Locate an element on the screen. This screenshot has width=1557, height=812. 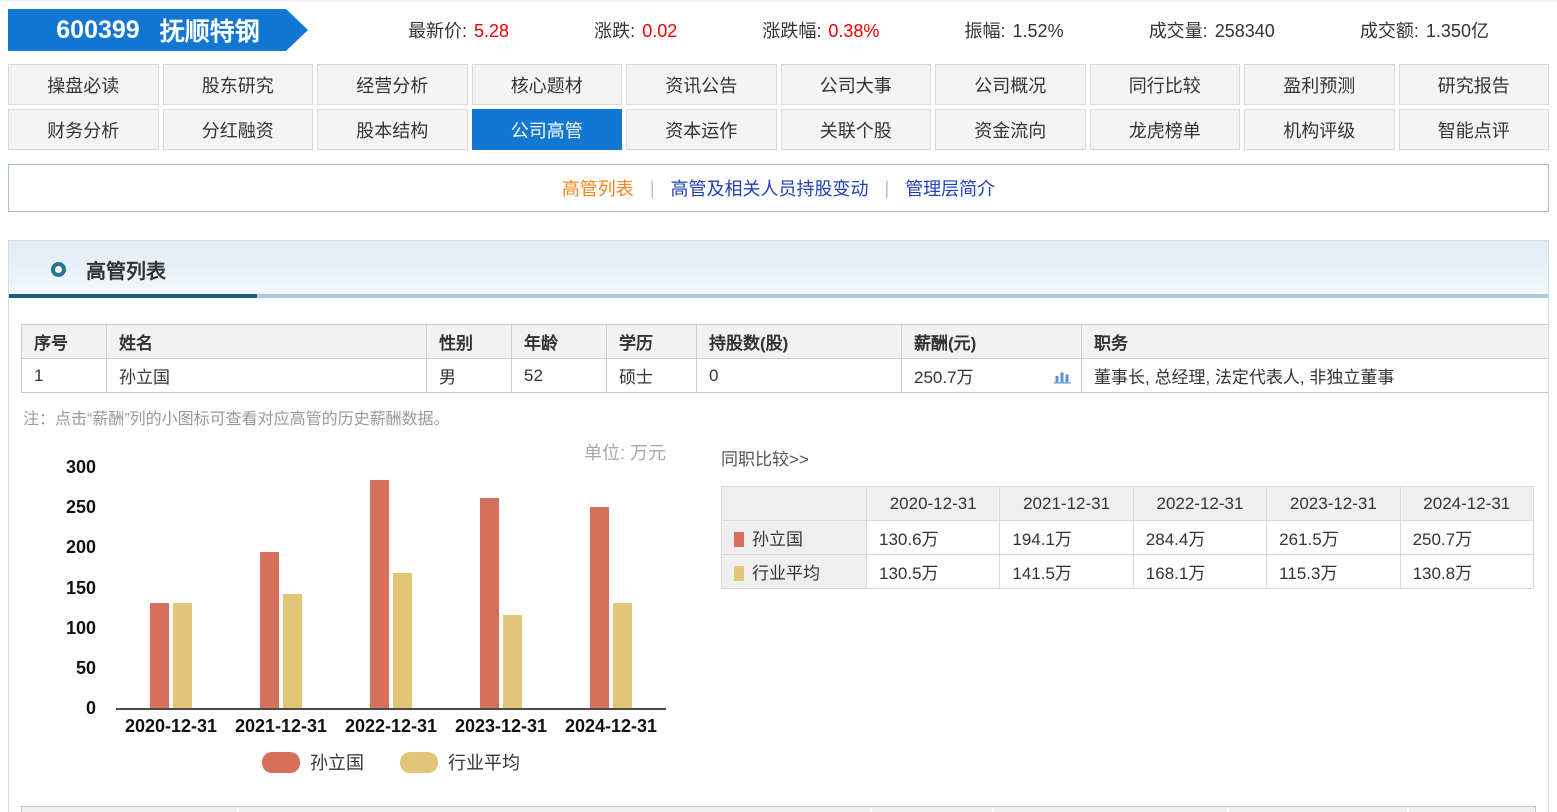
compare-value-cell: 130.5万 is located at coordinates (933, 571).